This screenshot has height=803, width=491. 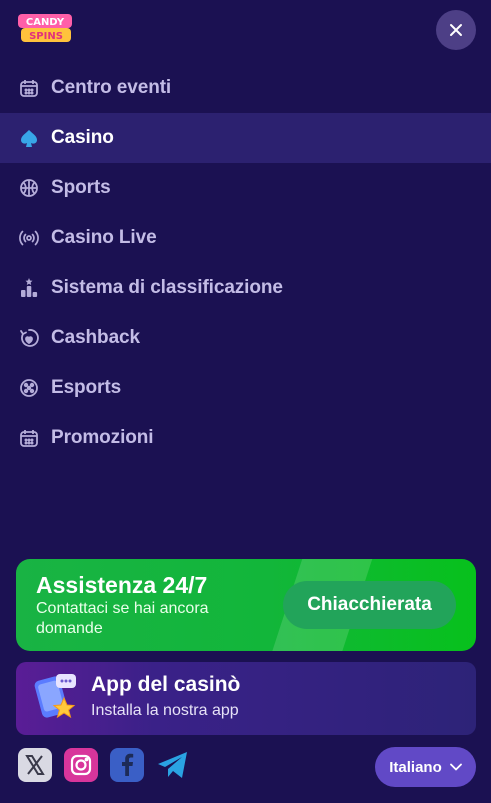 What do you see at coordinates (58, 698) in the screenshot?
I see `phone-app-icon` at bounding box center [58, 698].